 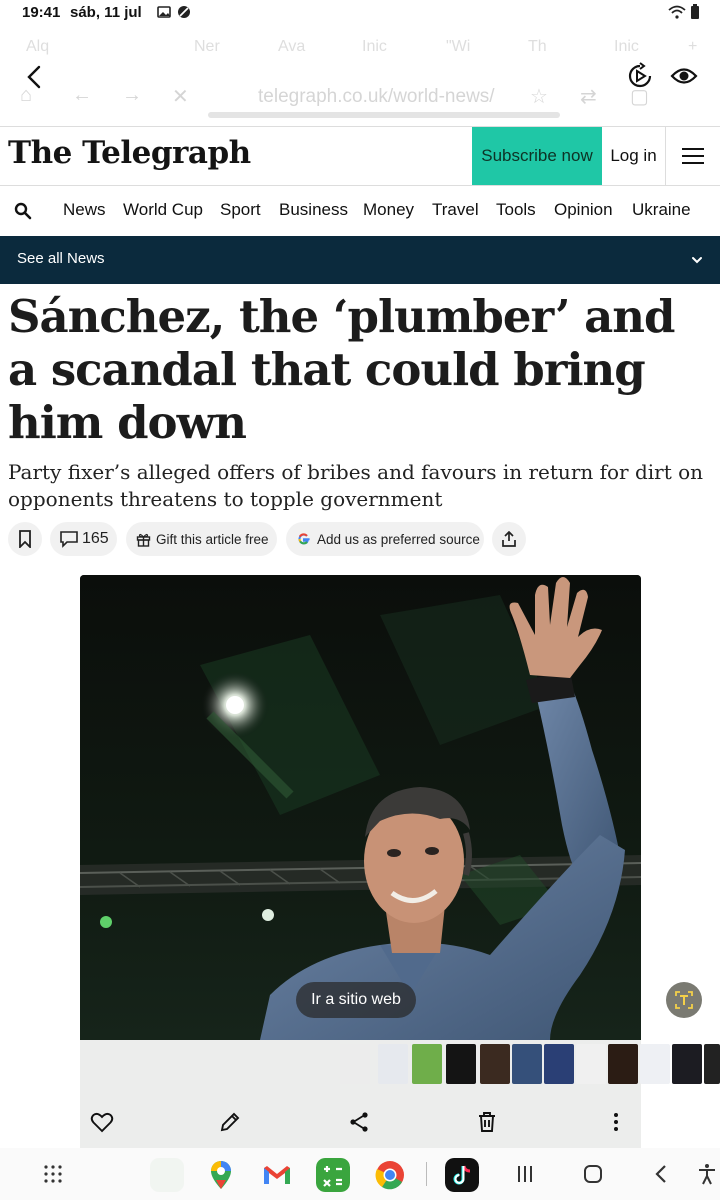 What do you see at coordinates (129, 153) in the screenshot?
I see `site-logo: The Telegraph` at bounding box center [129, 153].